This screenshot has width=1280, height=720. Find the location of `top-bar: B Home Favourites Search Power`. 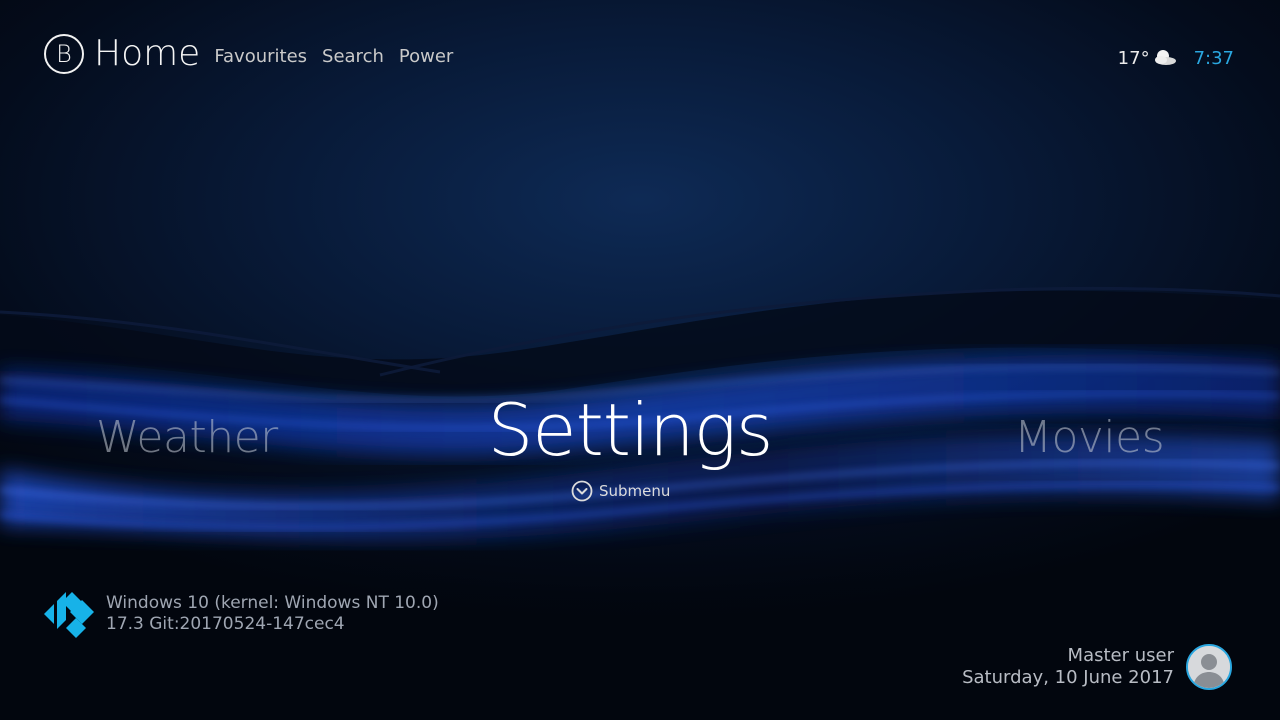

top-bar: B Home Favourites Search Power is located at coordinates (256, 54).